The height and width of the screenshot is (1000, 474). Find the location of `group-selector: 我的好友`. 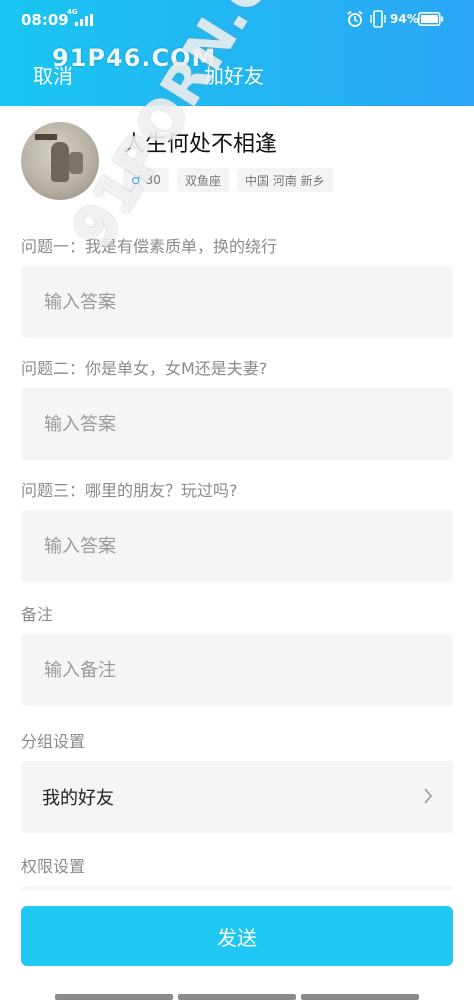

group-selector: 我的好友 is located at coordinates (237, 797).